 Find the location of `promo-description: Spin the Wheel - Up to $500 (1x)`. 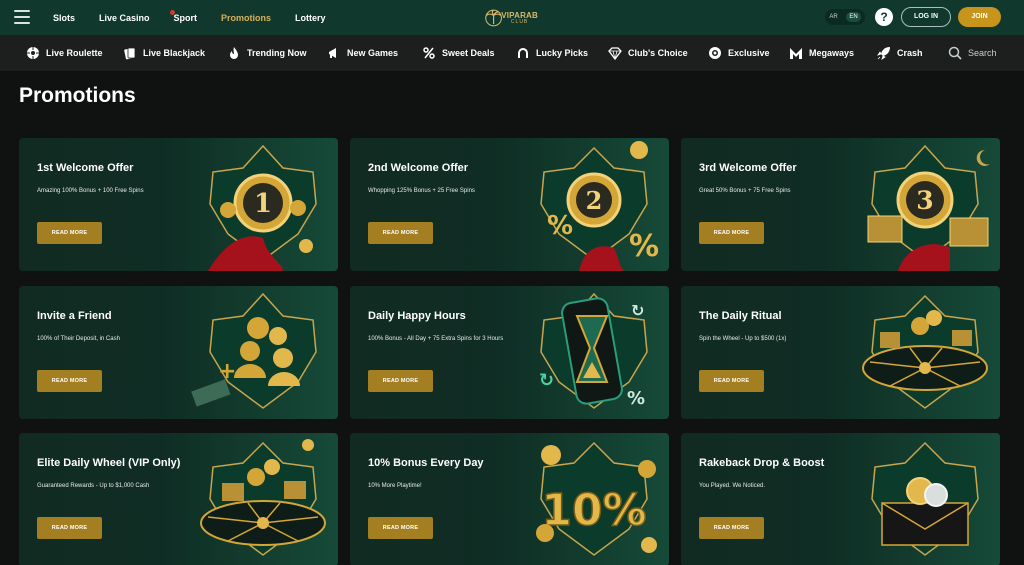

promo-description: Spin the Wheel - Up to $500 (1x) is located at coordinates (743, 339).